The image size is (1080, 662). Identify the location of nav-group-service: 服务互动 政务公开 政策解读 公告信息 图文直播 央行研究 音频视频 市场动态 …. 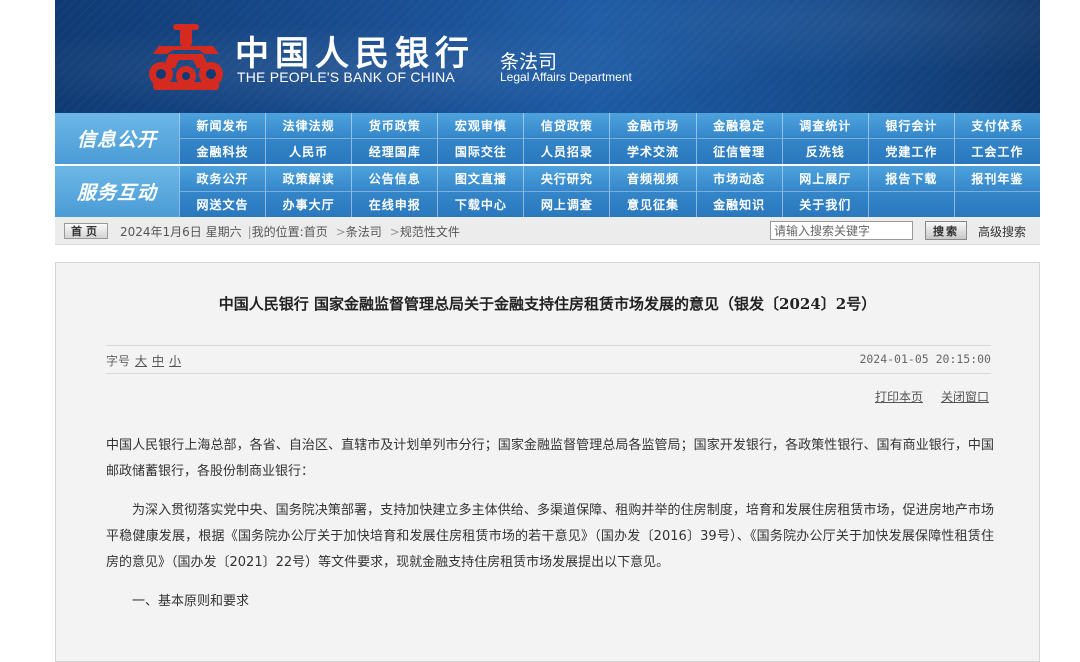
(547, 191).